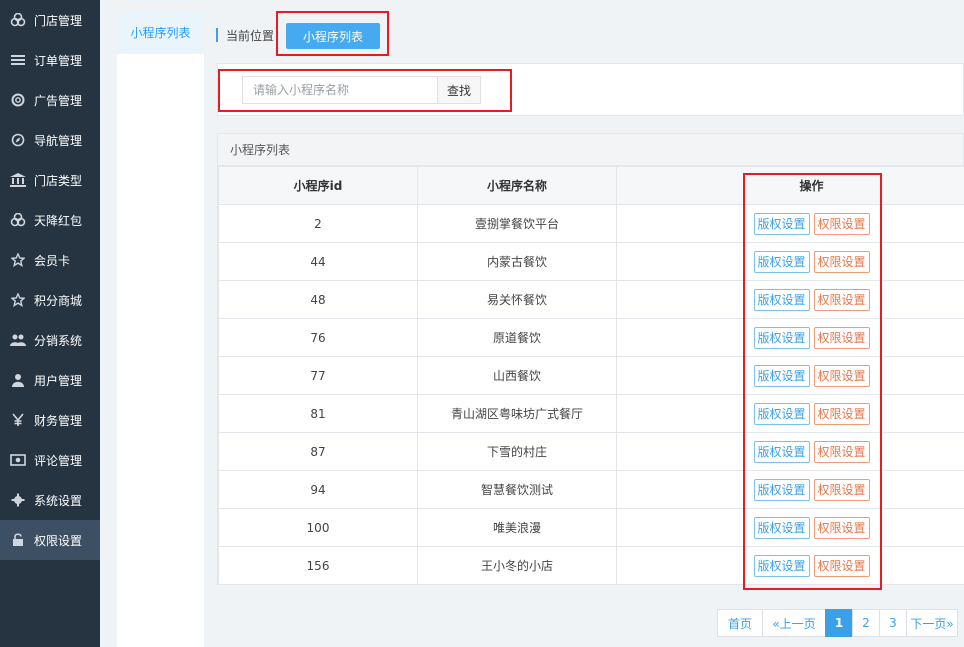 The width and height of the screenshot is (964, 647). Describe the element at coordinates (160, 33) in the screenshot. I see `subnav-item-miniprogram-list: 小程序列表` at that location.